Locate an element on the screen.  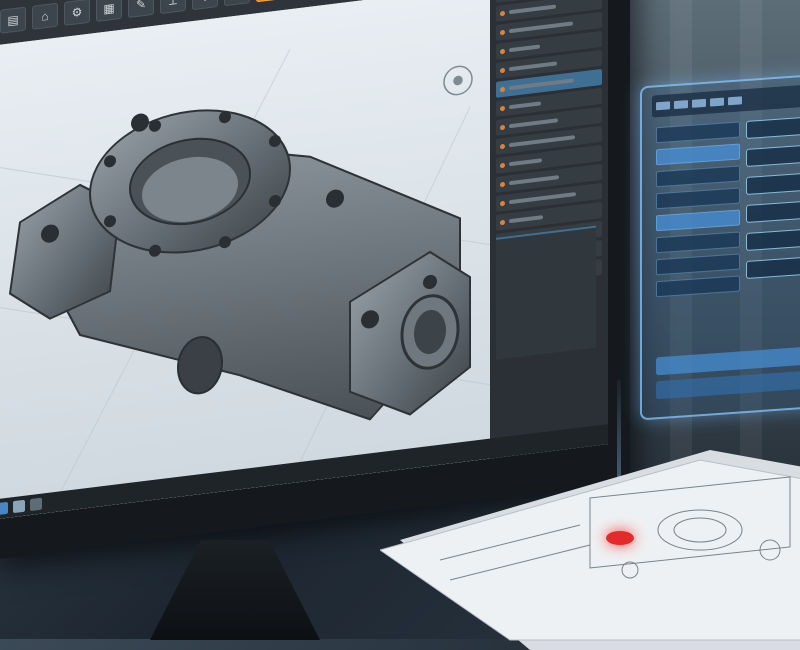
sketch-icon: ✎ is located at coordinates (141, 9).